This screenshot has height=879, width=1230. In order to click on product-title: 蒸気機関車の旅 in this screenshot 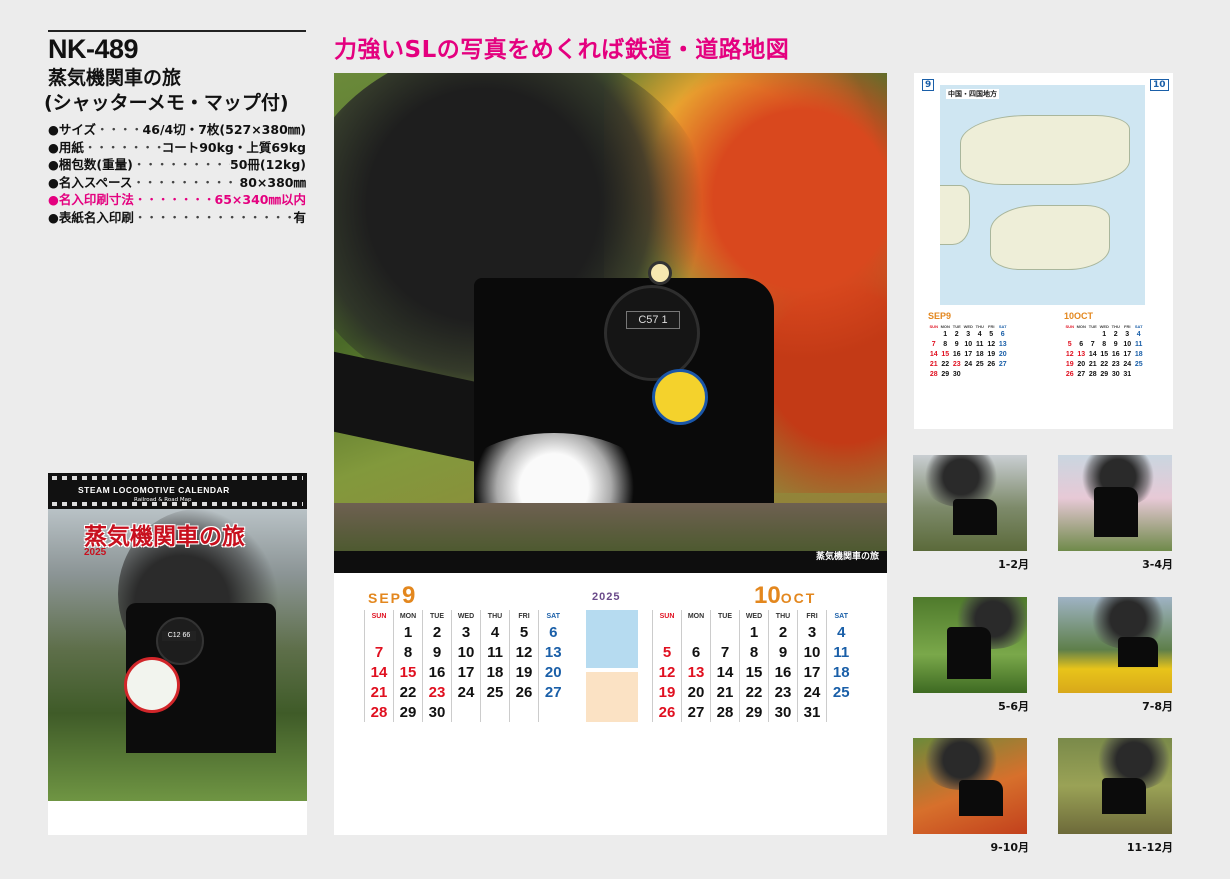, I will do `click(115, 78)`.